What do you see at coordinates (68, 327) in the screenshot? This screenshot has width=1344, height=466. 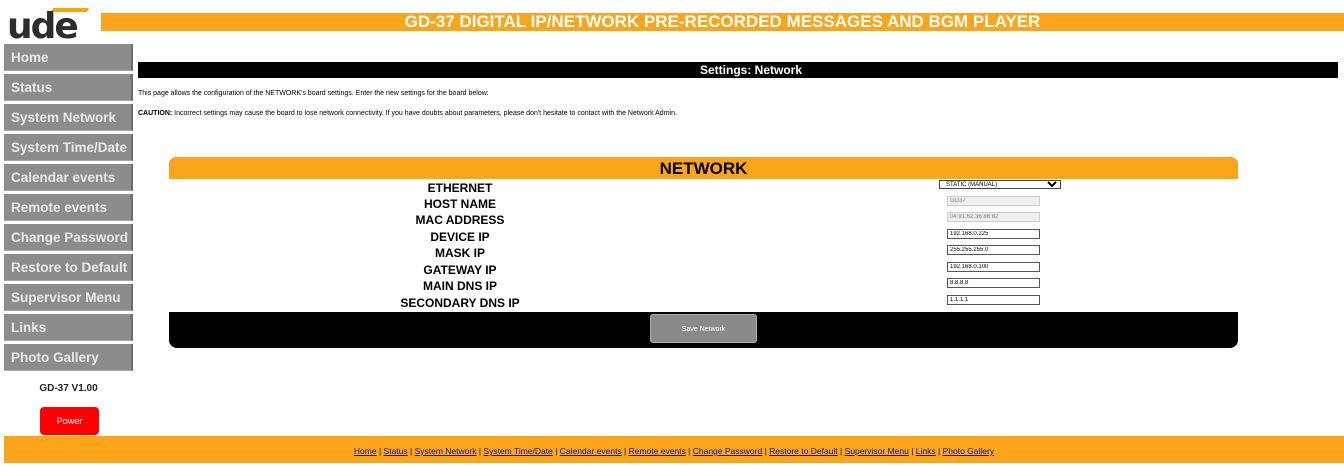 I see `sidebar-item-links: Links` at bounding box center [68, 327].